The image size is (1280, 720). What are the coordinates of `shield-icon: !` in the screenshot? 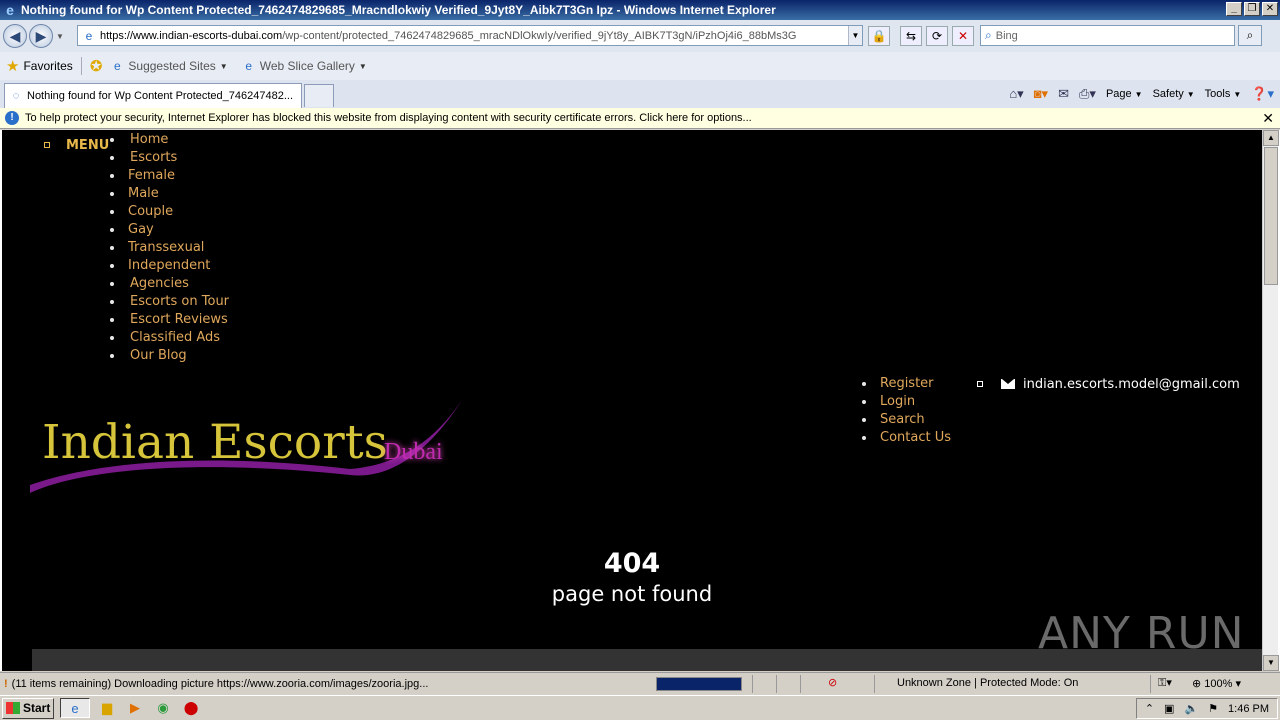 It's located at (12, 118).